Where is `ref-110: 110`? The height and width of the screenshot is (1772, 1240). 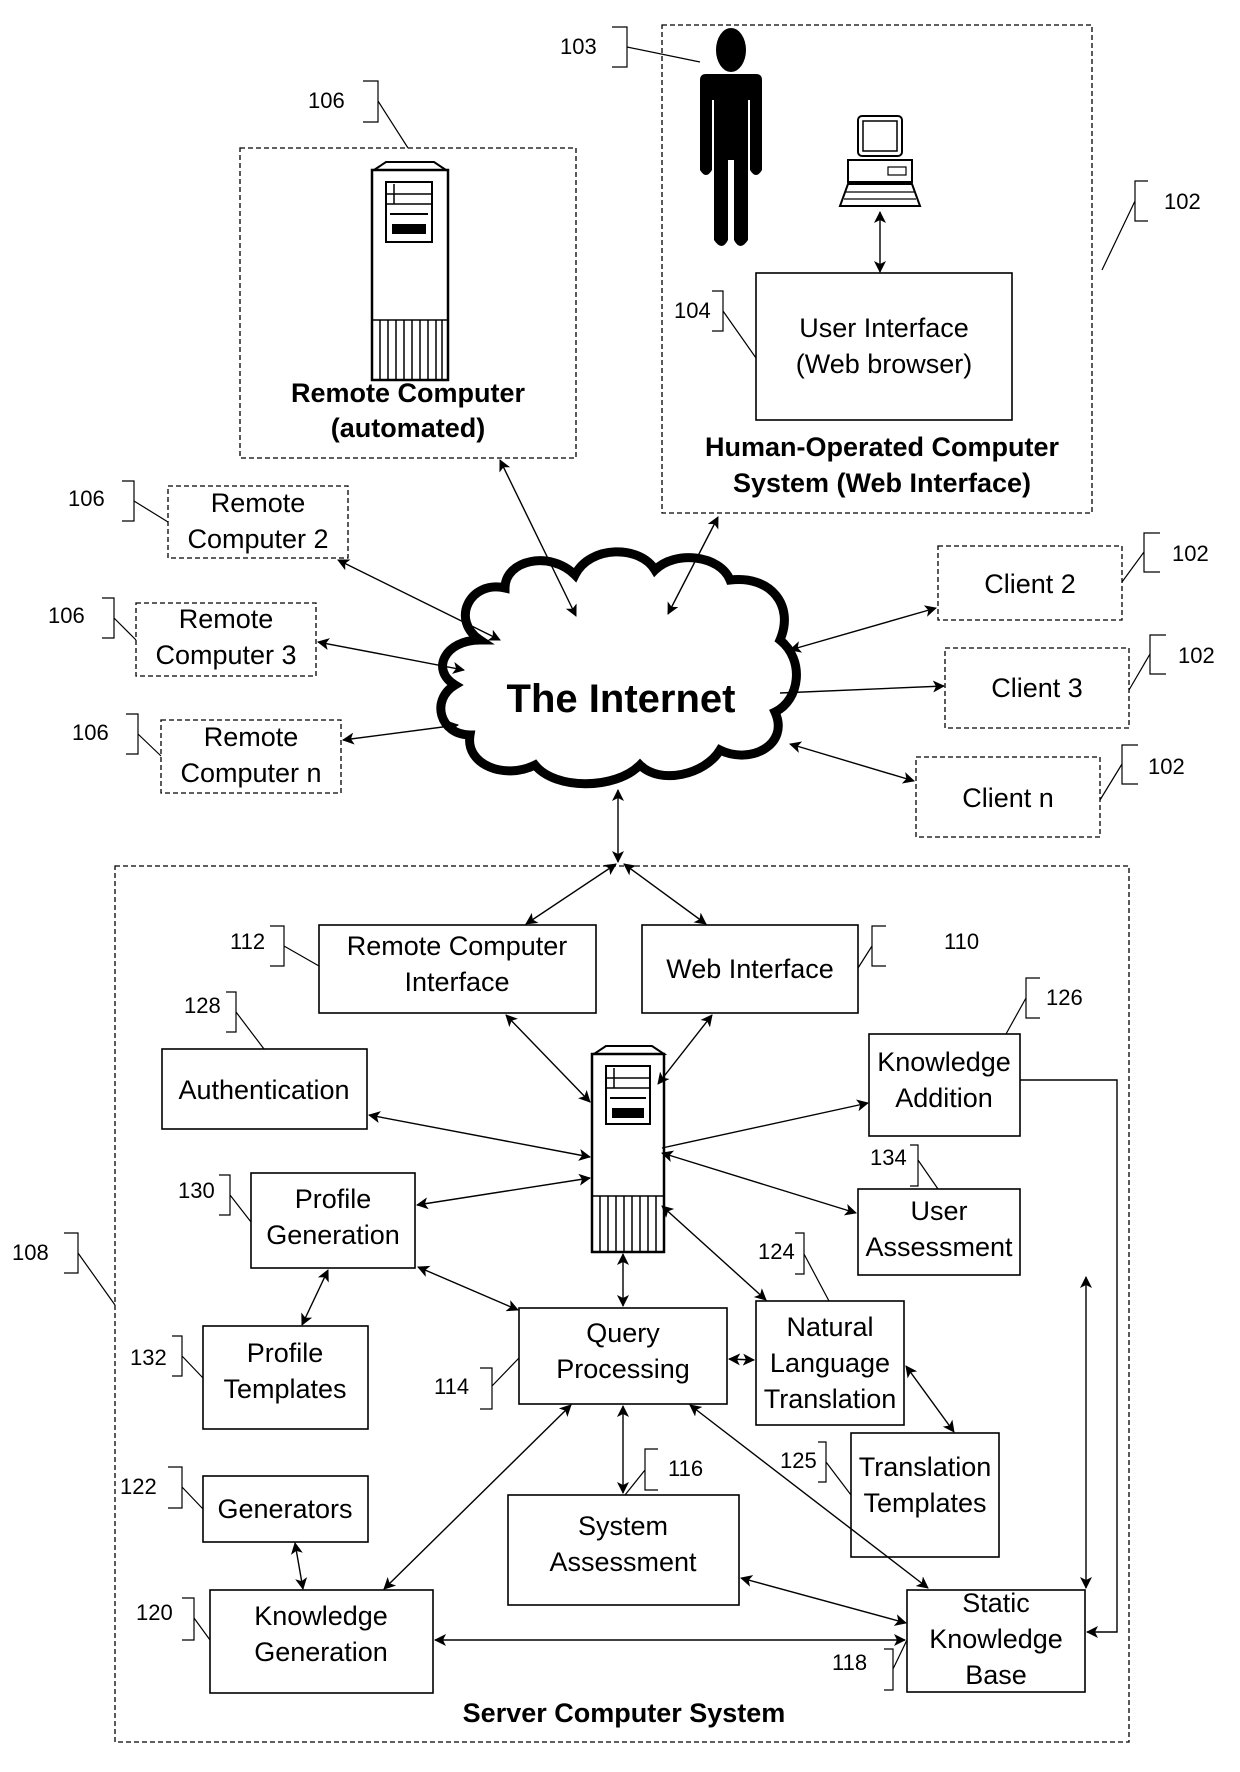
ref-110: 110 is located at coordinates (961, 941).